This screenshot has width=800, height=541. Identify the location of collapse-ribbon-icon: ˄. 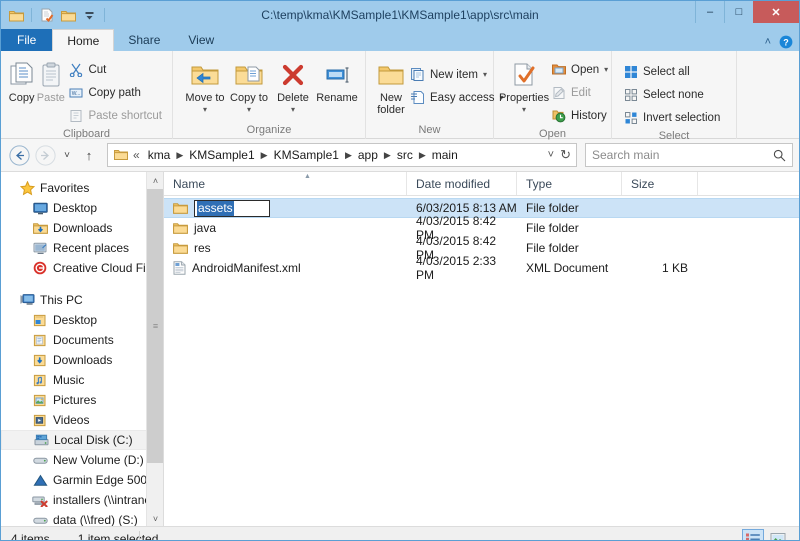
(768, 42).